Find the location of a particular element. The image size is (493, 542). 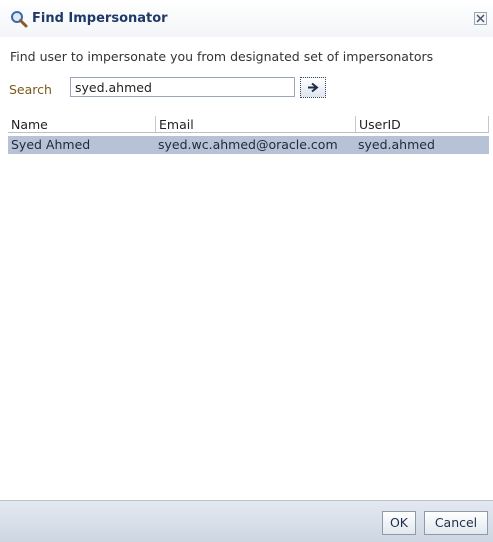

dialog-footer: OK Cancel is located at coordinates (246, 521).